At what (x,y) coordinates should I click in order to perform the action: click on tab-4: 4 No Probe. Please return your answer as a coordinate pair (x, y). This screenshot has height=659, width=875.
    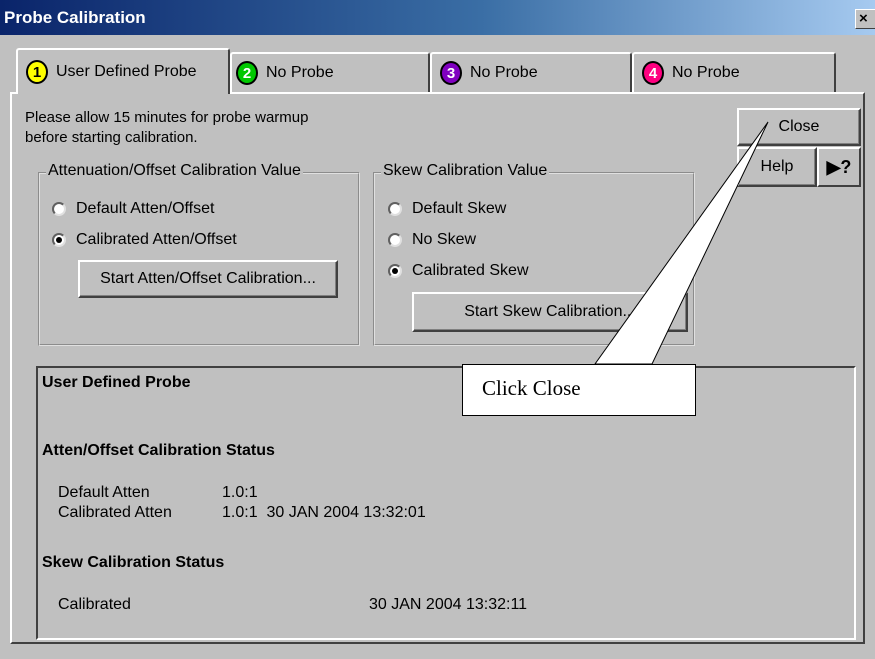
    Looking at the image, I should click on (734, 72).